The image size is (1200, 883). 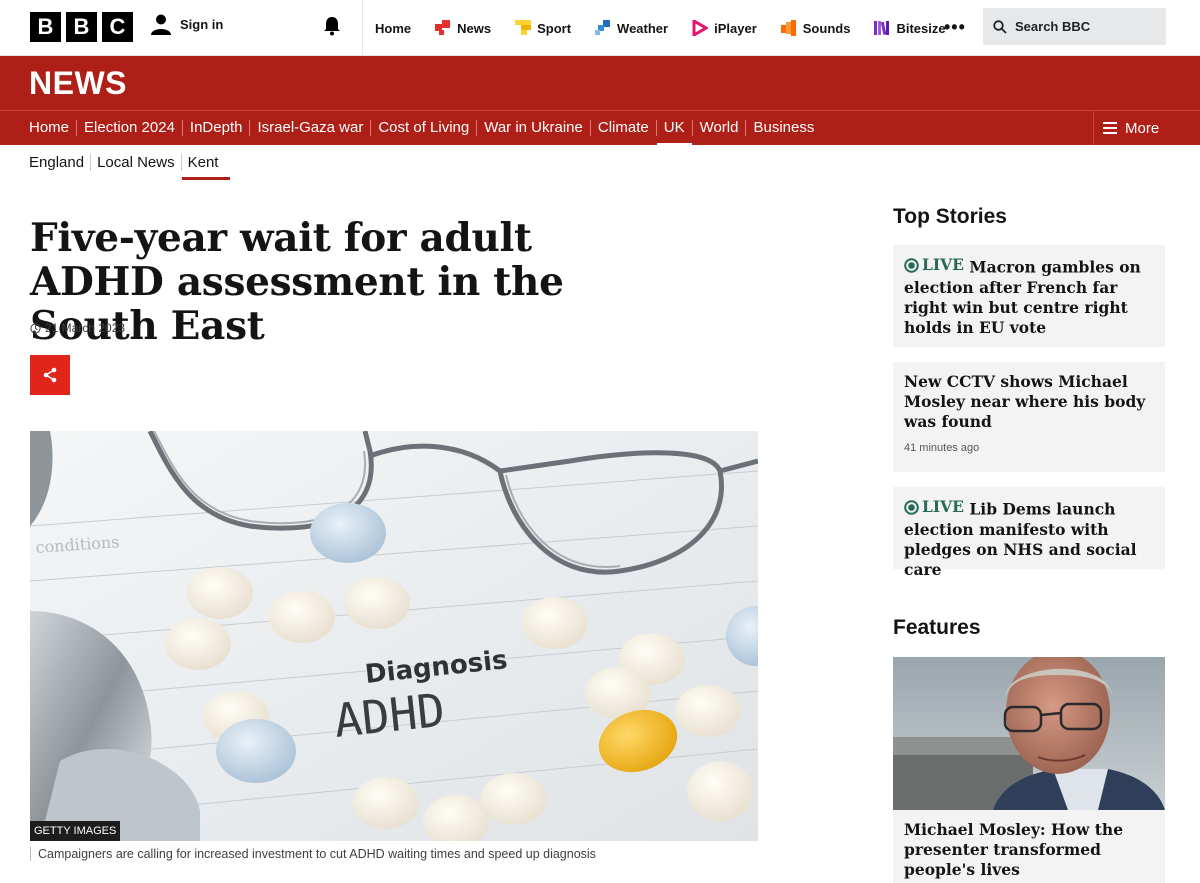 I want to click on weather-icon, so click(x=603, y=27).